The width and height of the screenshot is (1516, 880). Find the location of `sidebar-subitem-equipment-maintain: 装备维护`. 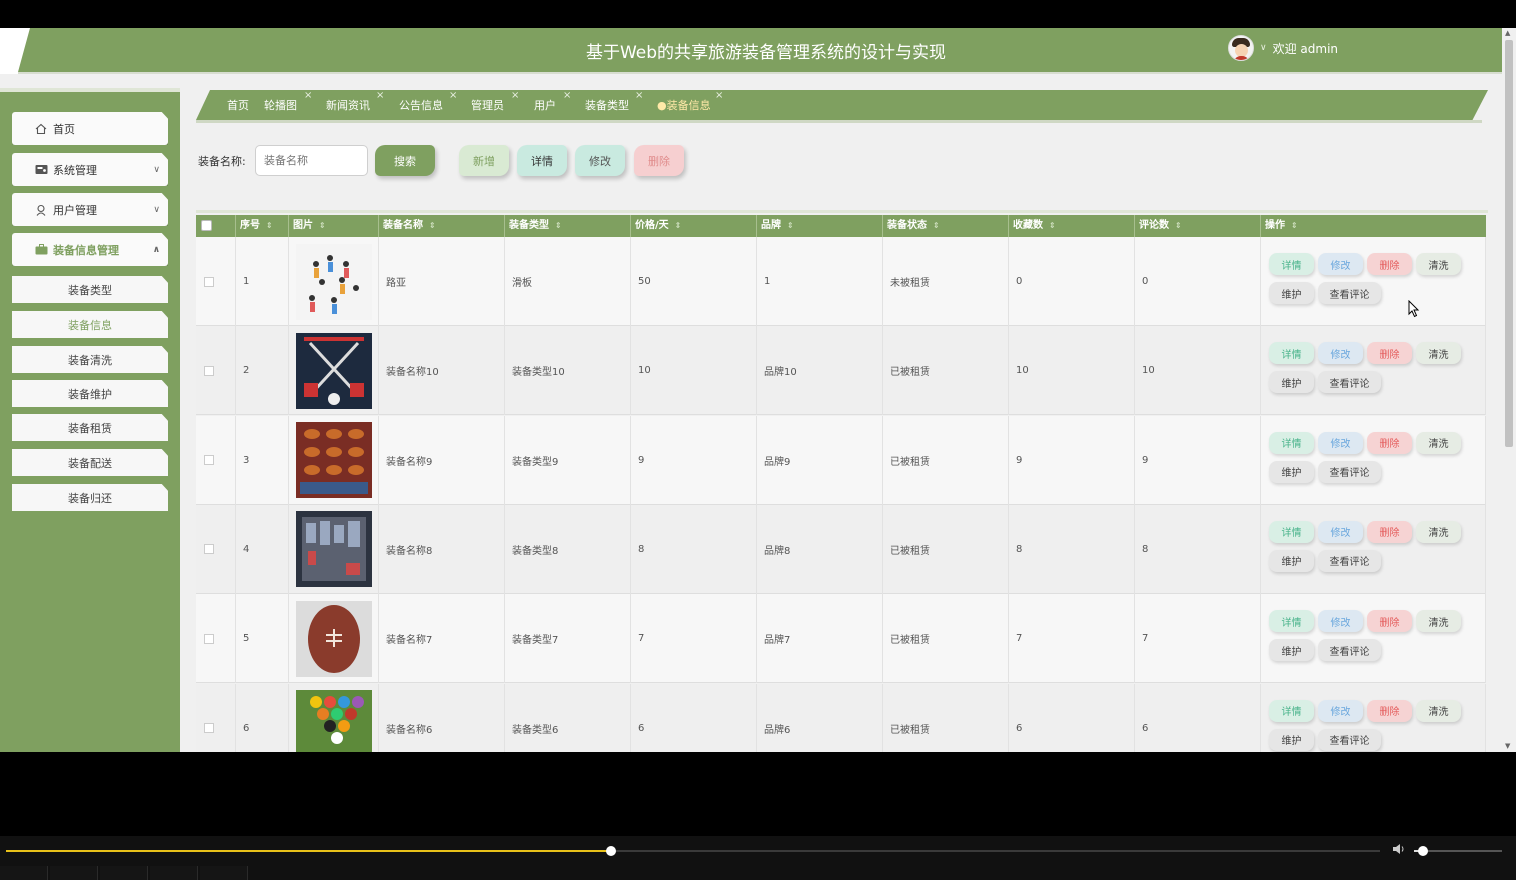

sidebar-subitem-equipment-maintain: 装备维护 is located at coordinates (90, 393).